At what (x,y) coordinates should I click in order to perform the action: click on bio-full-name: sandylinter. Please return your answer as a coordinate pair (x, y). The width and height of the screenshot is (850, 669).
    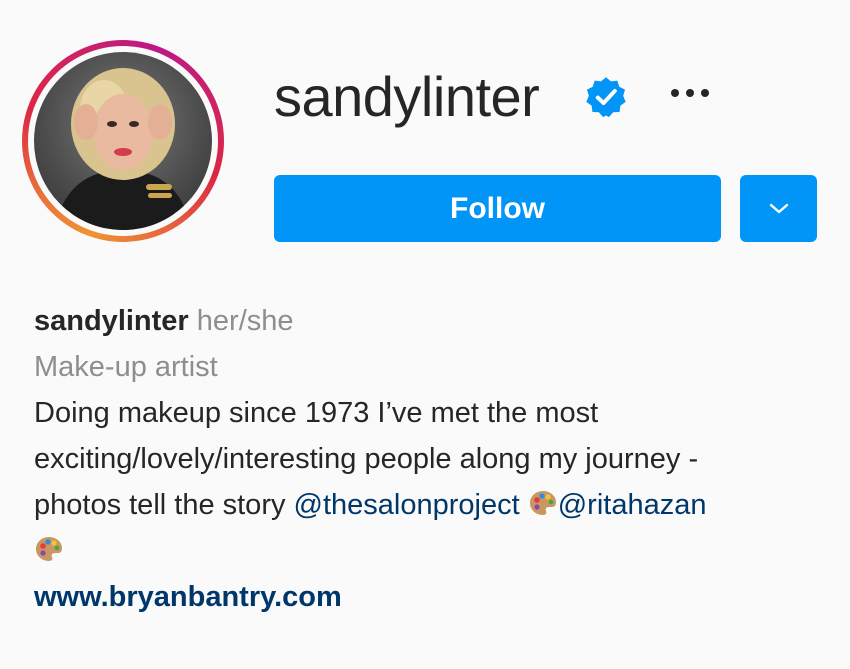
    Looking at the image, I should click on (111, 321).